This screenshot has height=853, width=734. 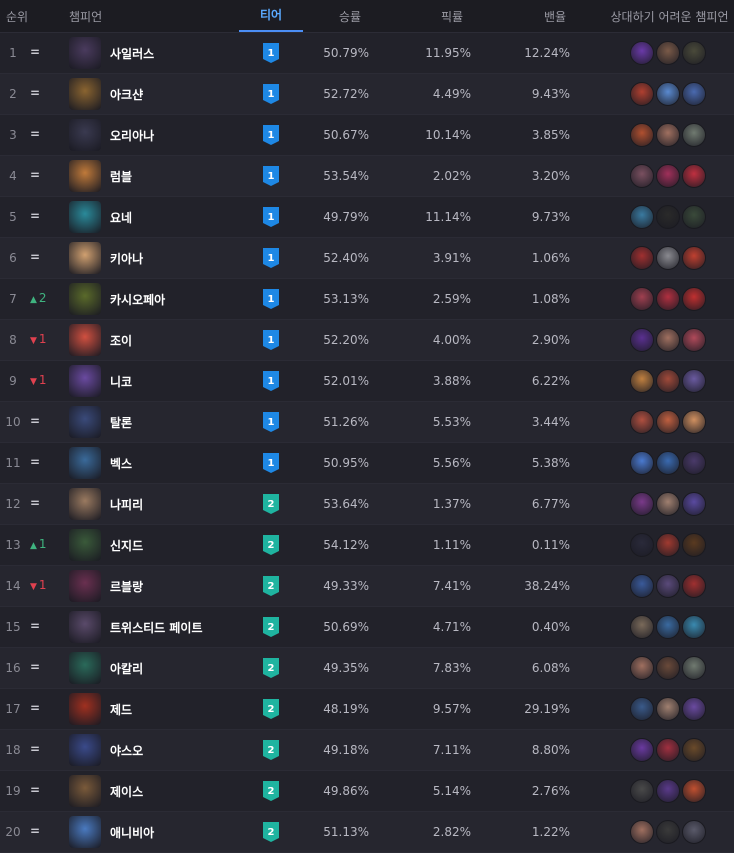 What do you see at coordinates (121, 176) in the screenshot?
I see `champion-name: 럼블` at bounding box center [121, 176].